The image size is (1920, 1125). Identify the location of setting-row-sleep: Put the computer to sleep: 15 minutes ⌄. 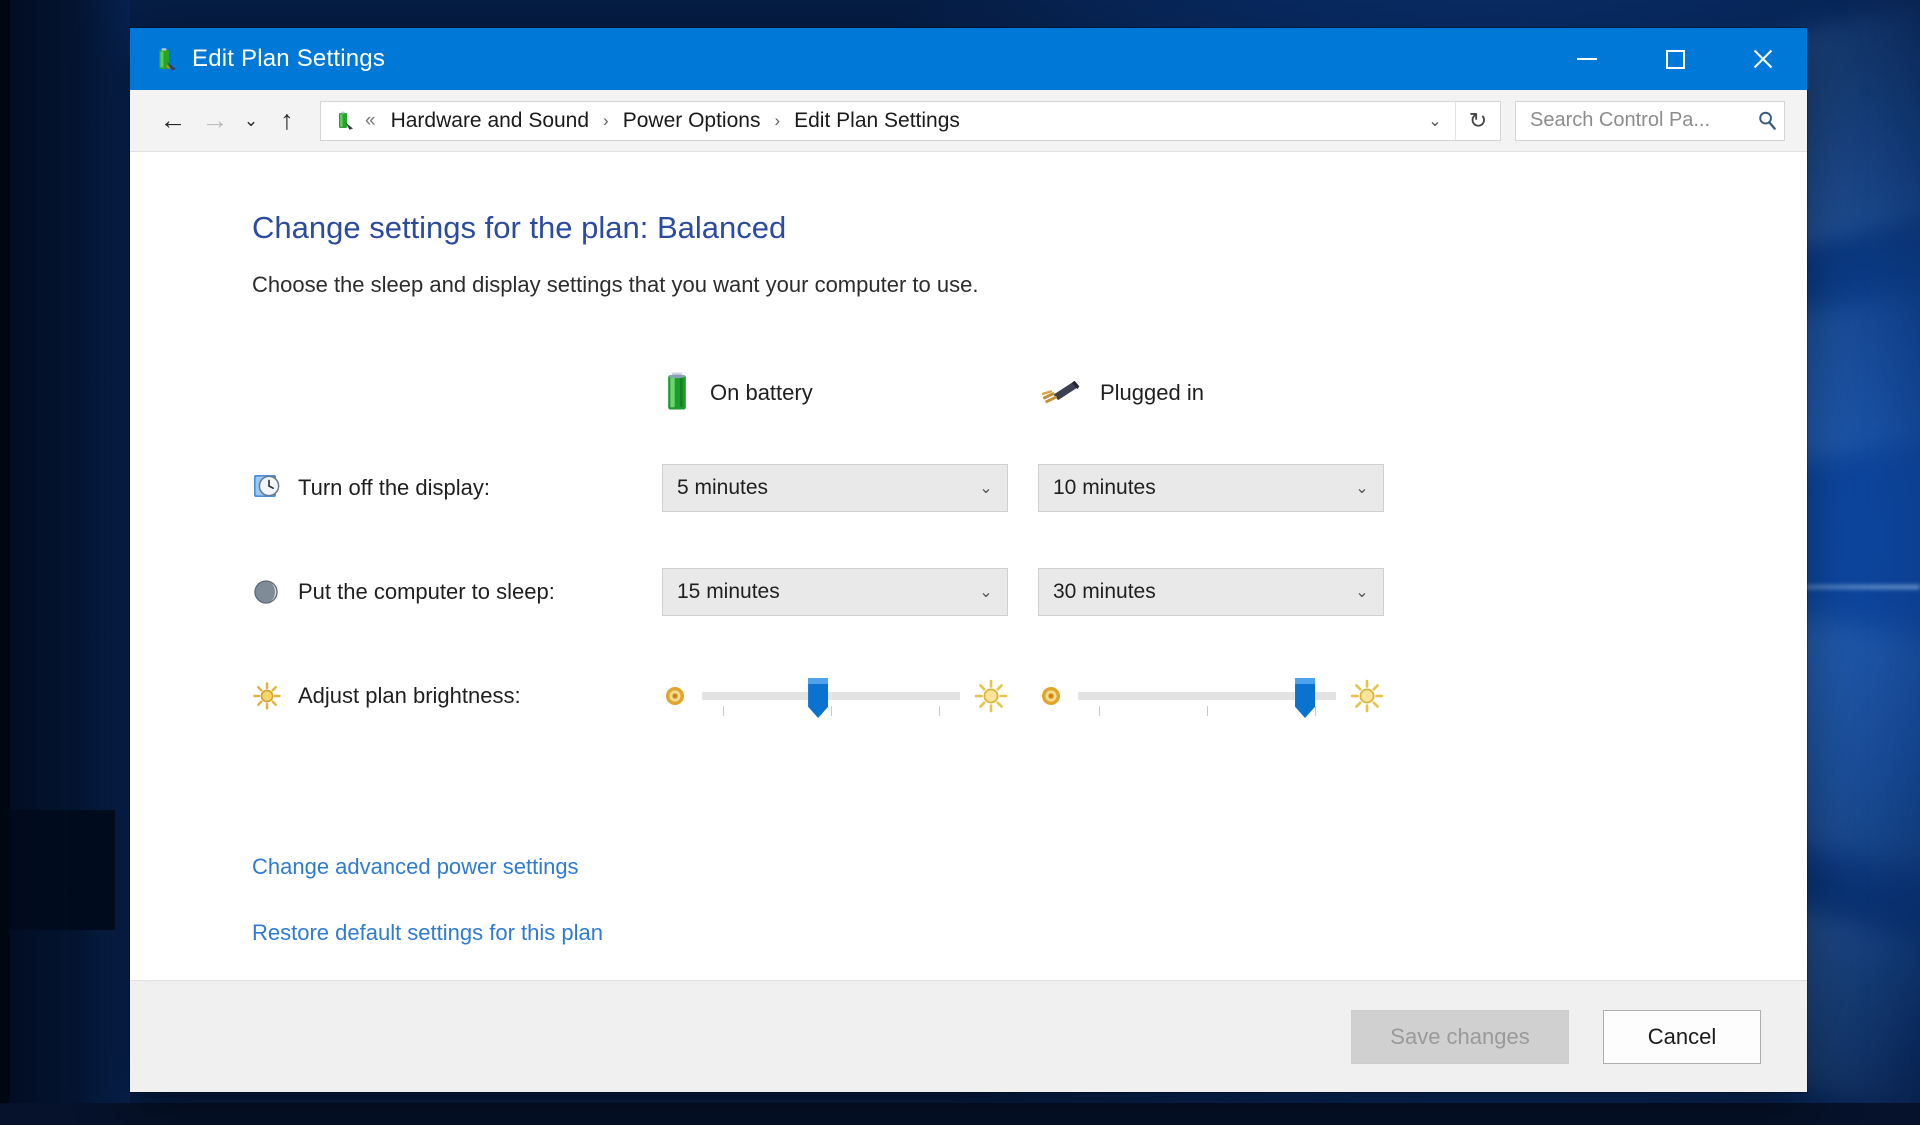
(818, 592).